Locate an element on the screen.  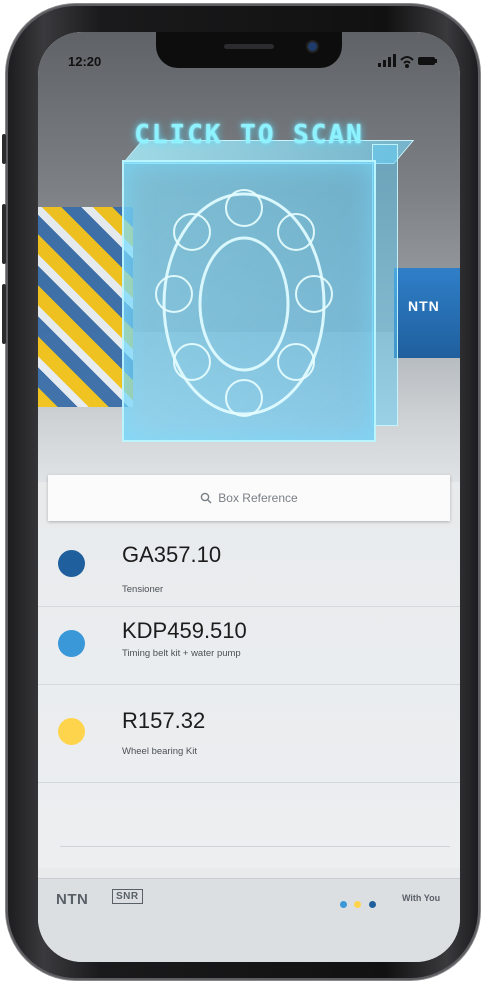
list-item: R157.32 Wheel bearing Kit is located at coordinates (249, 733).